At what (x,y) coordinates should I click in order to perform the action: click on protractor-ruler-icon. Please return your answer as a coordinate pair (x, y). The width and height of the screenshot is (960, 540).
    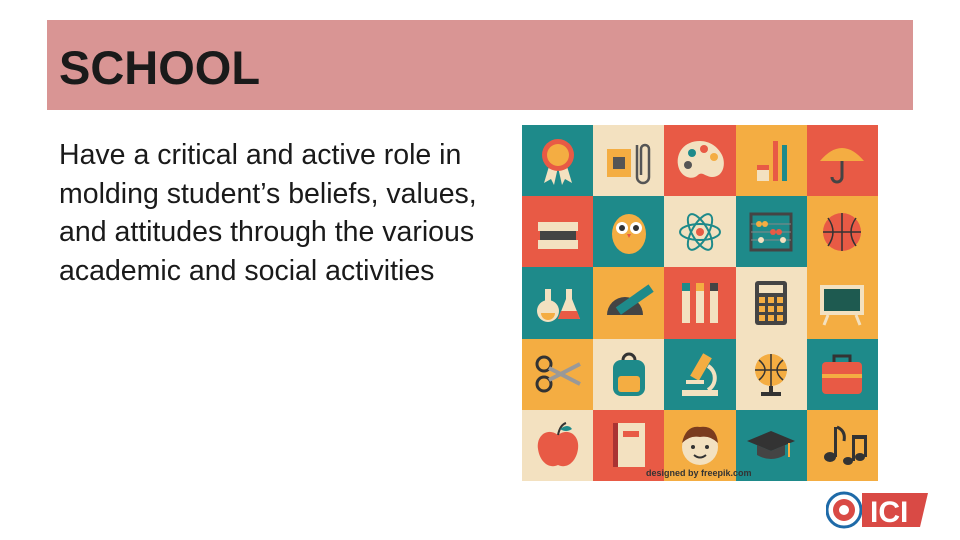
    Looking at the image, I should click on (629, 303).